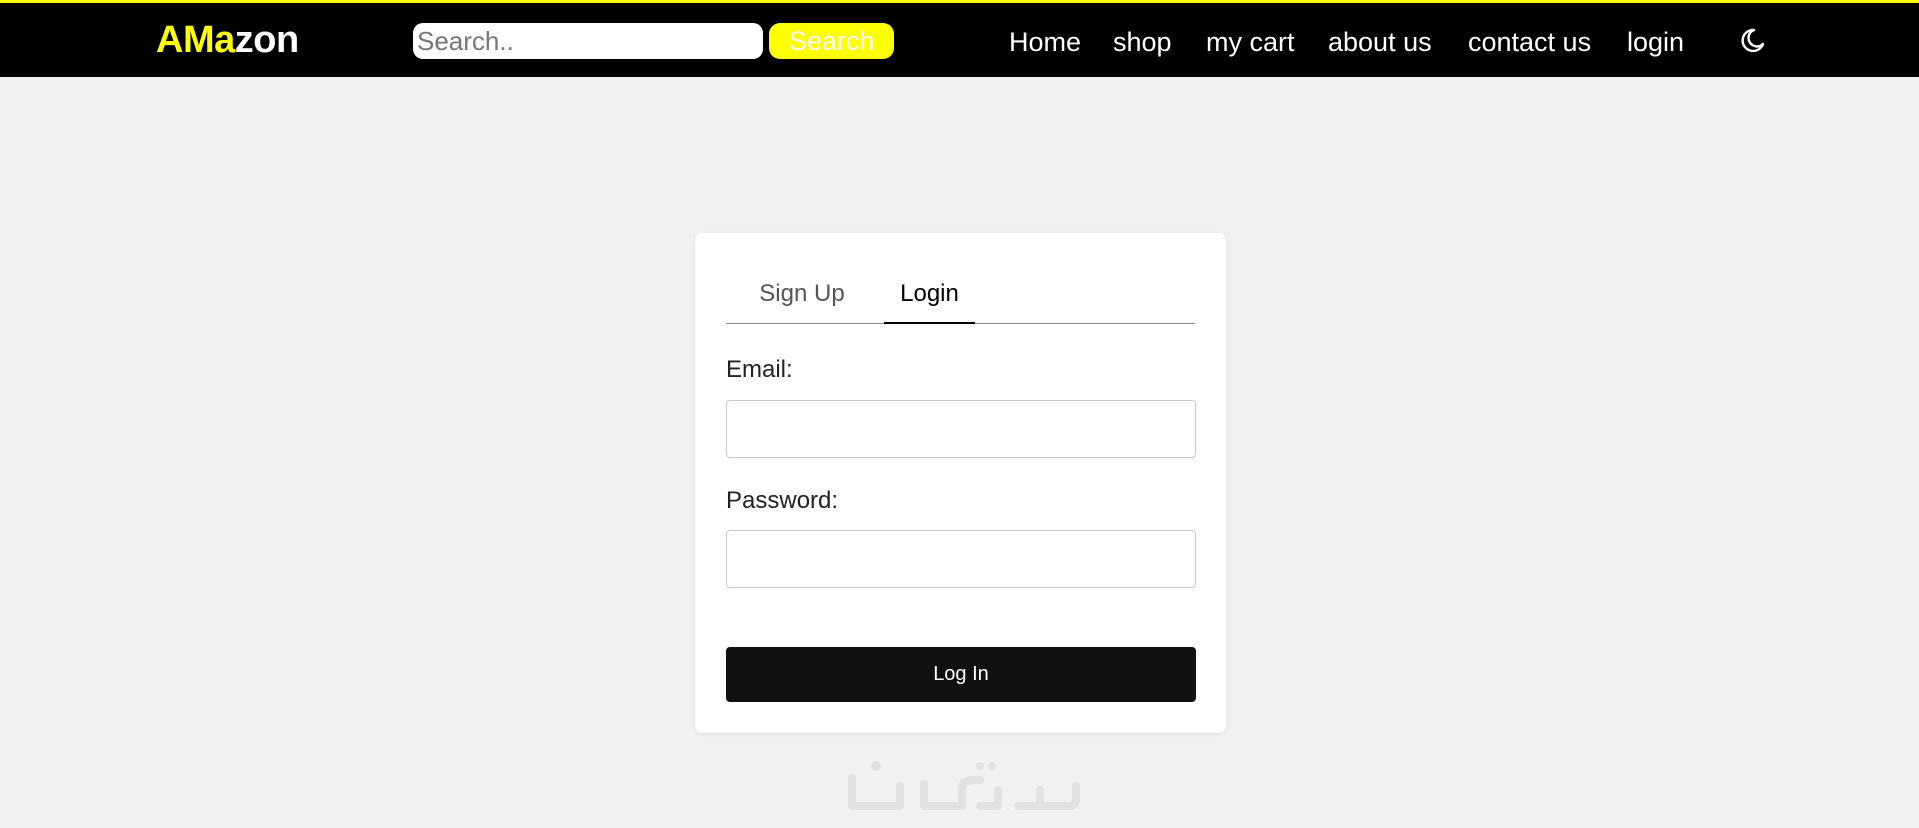 This screenshot has width=1919, height=828. Describe the element at coordinates (1380, 42) in the screenshot. I see `nav-link-about-us: about us` at that location.